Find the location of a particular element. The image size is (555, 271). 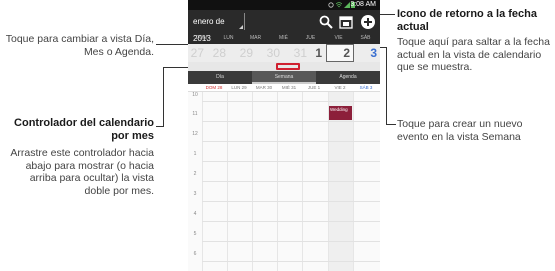

status-bar: 3:08 AM is located at coordinates (284, 5).